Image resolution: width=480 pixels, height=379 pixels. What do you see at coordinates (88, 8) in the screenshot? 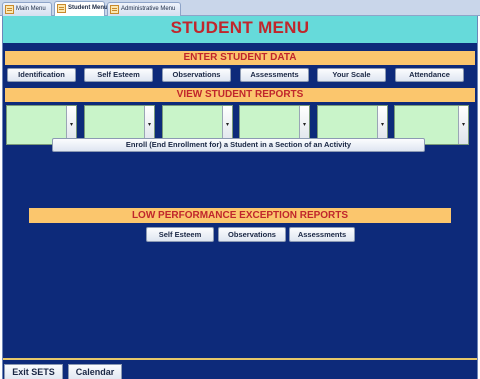
I see `tab-student-menu-label: Student Menu` at bounding box center [88, 8].